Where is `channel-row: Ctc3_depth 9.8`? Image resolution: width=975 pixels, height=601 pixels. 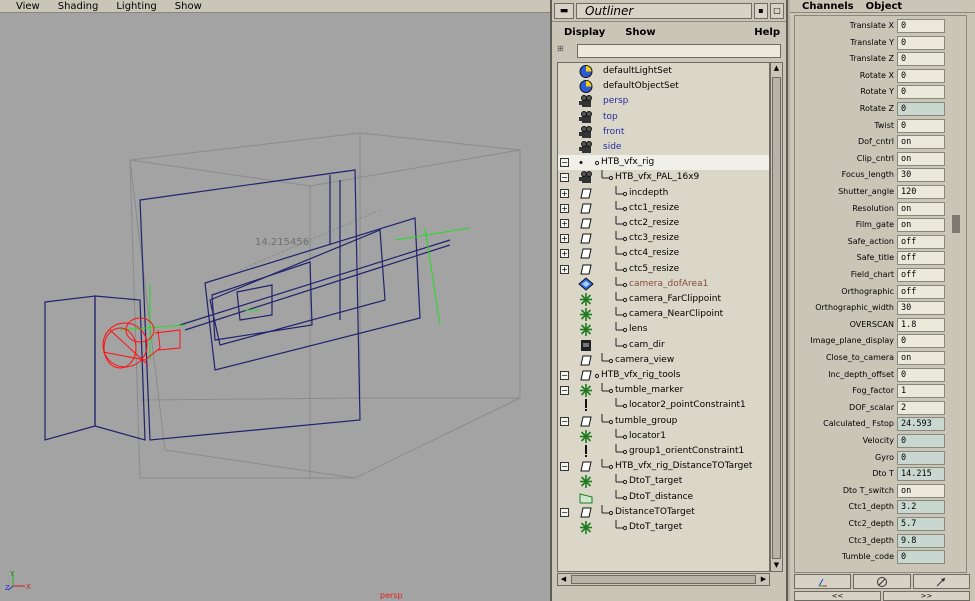
channel-row: Ctc3_depth 9.8 is located at coordinates (880, 541).